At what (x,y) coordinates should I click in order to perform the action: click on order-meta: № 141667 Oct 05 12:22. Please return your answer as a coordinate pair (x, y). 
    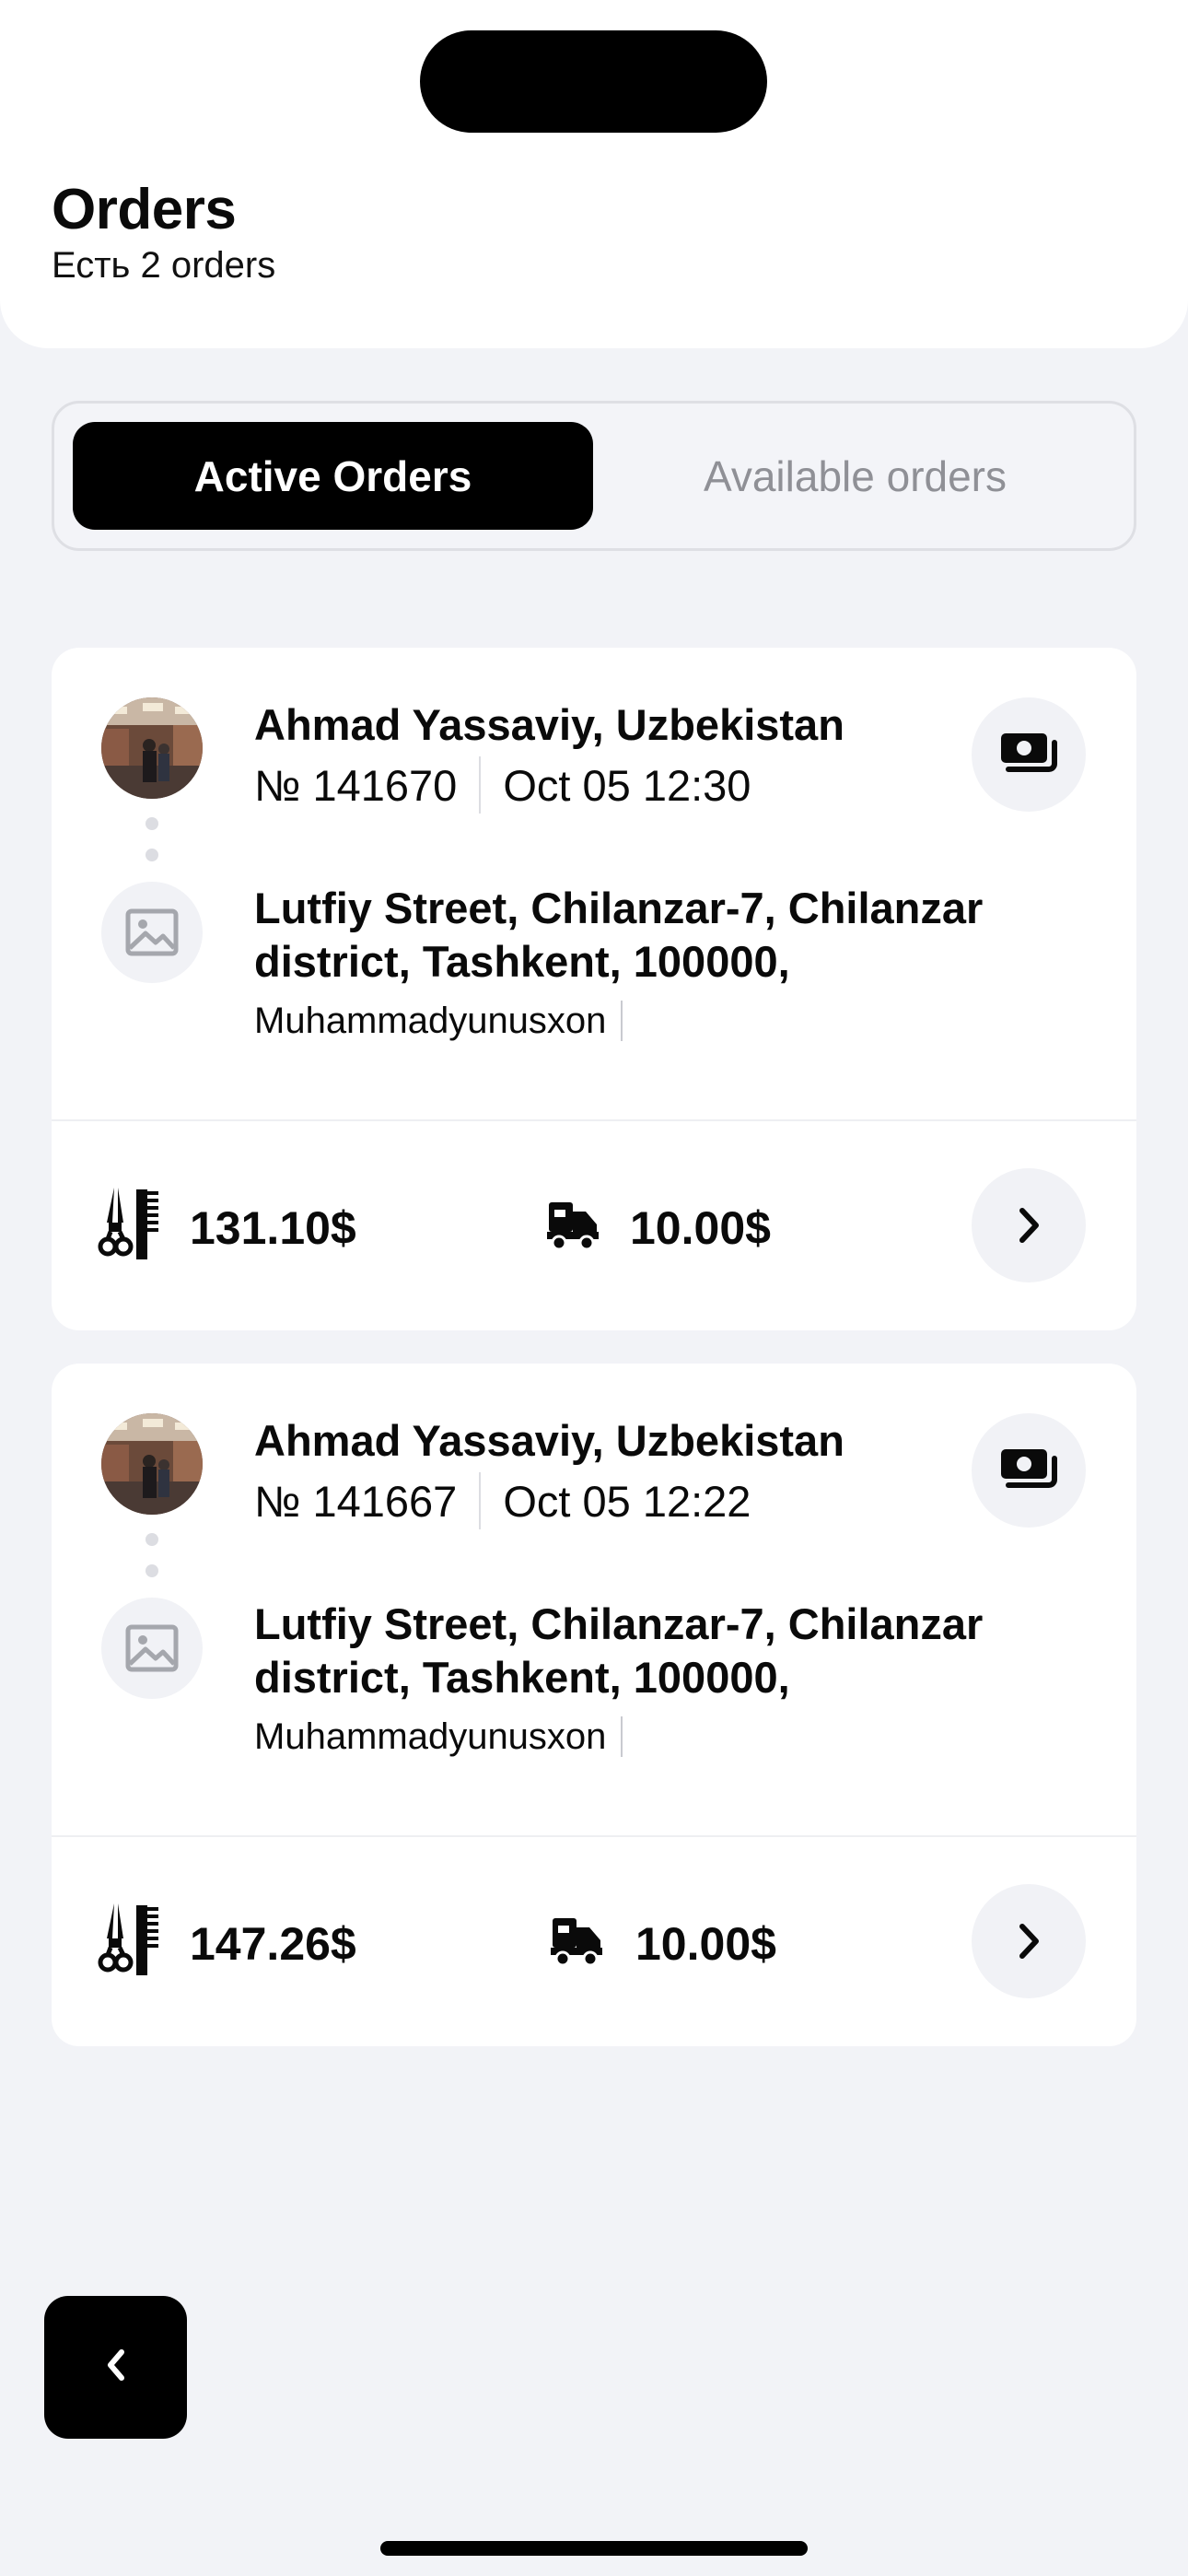
    Looking at the image, I should click on (502, 1500).